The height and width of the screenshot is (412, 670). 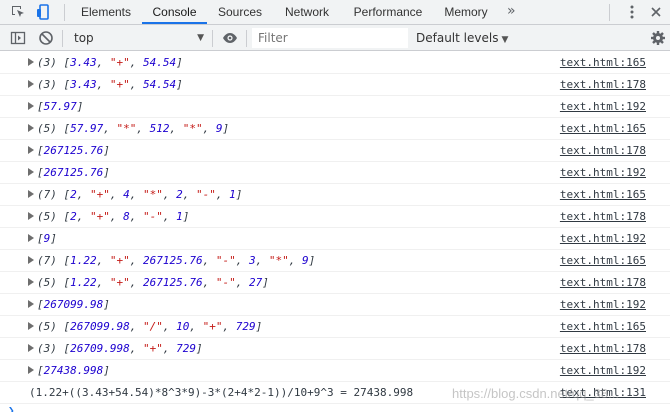 What do you see at coordinates (330, 38) in the screenshot?
I see `filter-input` at bounding box center [330, 38].